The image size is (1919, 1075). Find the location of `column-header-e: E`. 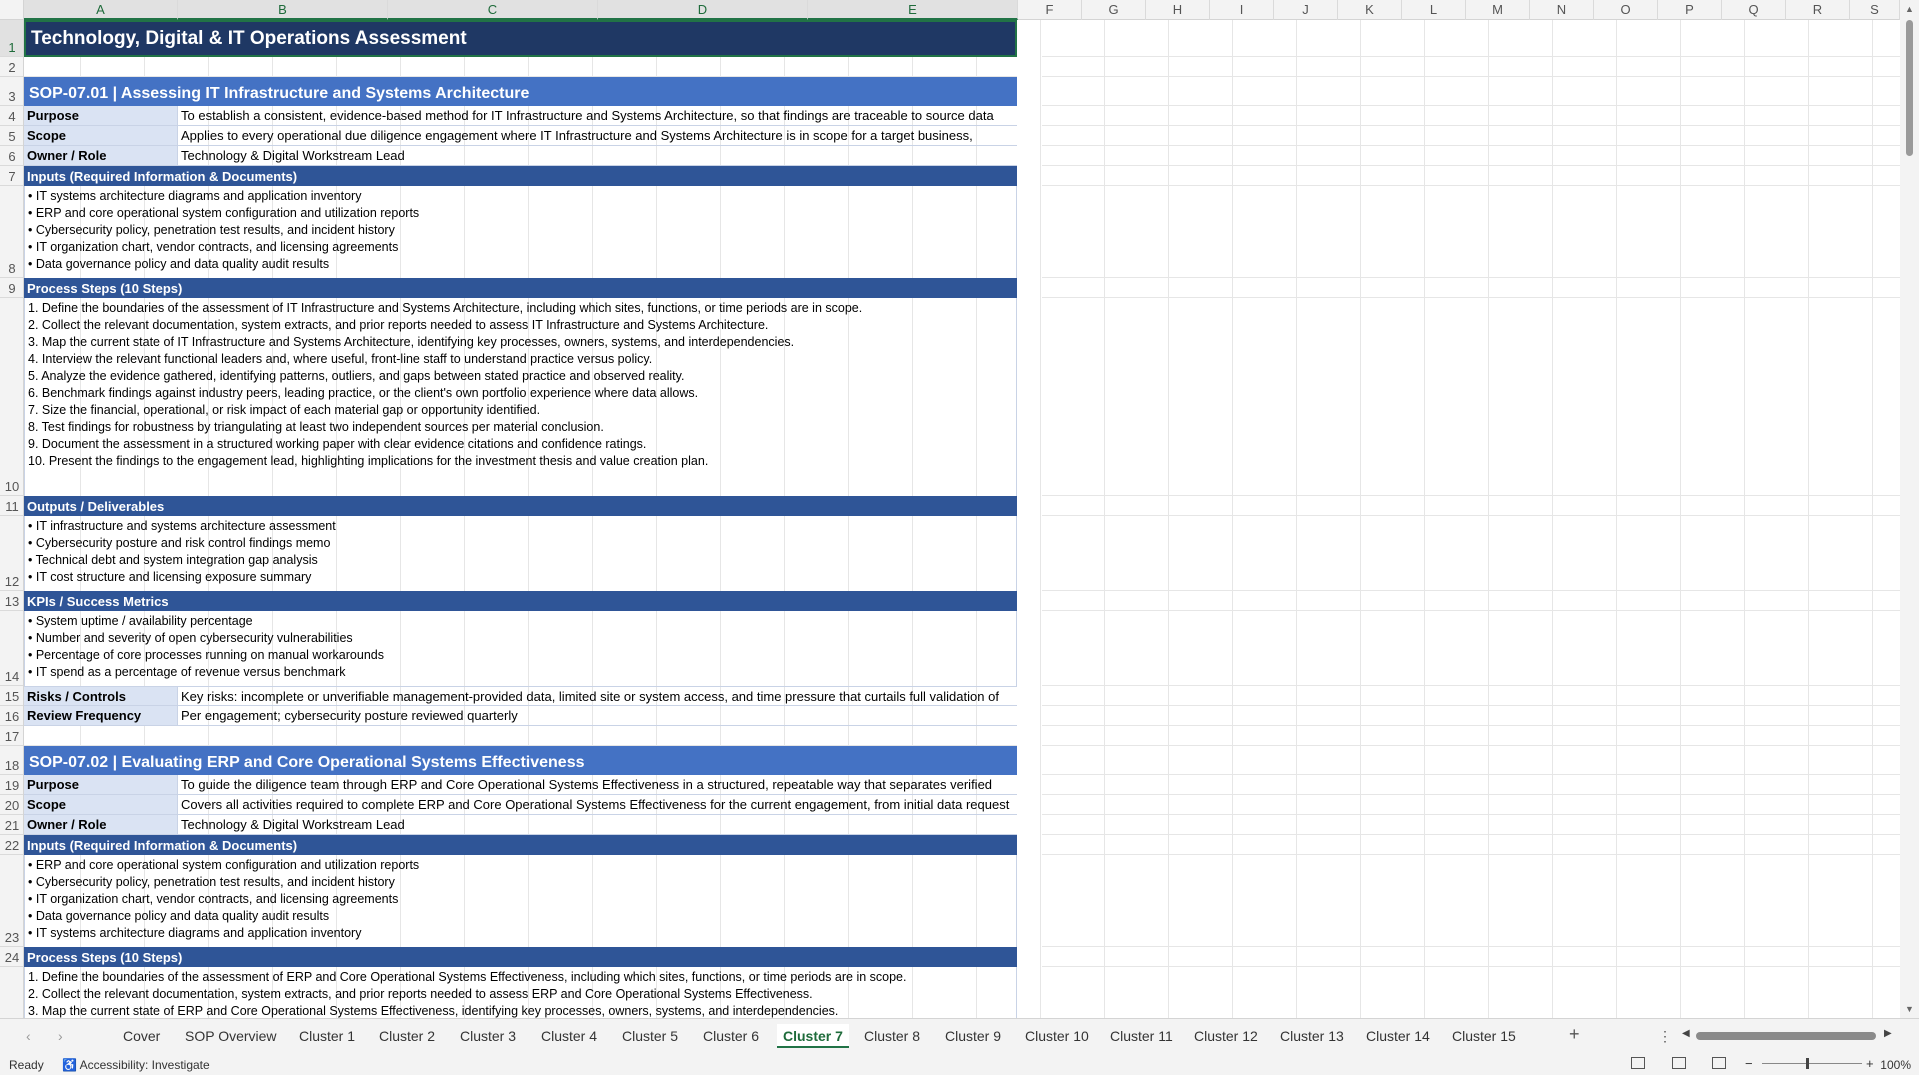

column-header-e: E is located at coordinates (913, 10).